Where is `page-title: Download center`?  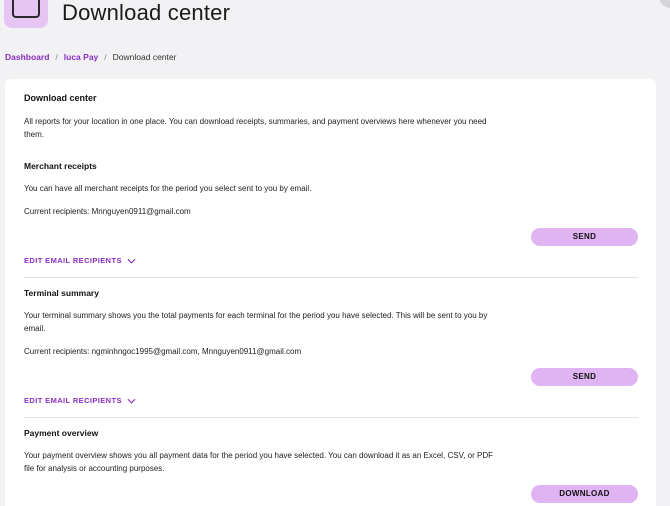 page-title: Download center is located at coordinates (146, 12).